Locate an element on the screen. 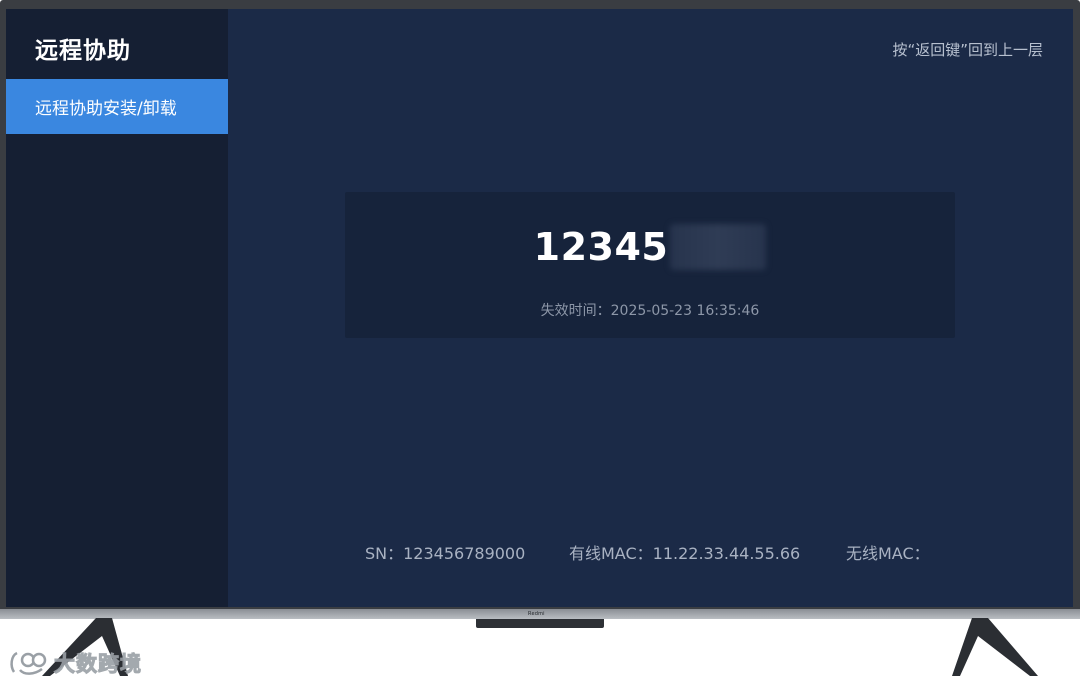  assist-code-card: 12345 失效时间：2025-05-23 16:35:46 is located at coordinates (650, 265).